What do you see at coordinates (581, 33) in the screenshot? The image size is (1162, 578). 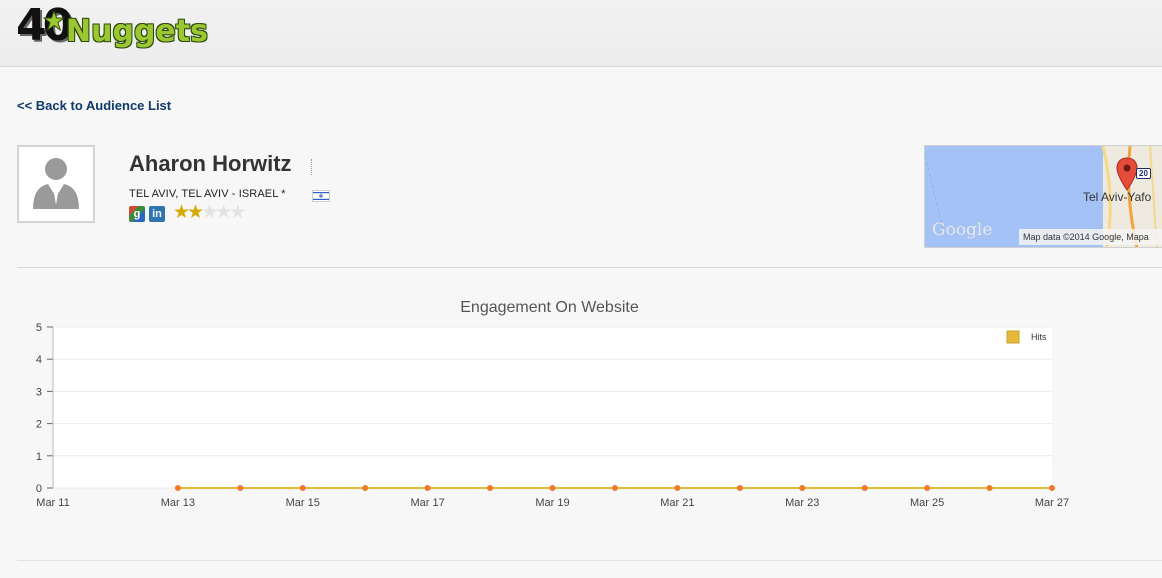 I see `app-header: 40 Nuggets` at bounding box center [581, 33].